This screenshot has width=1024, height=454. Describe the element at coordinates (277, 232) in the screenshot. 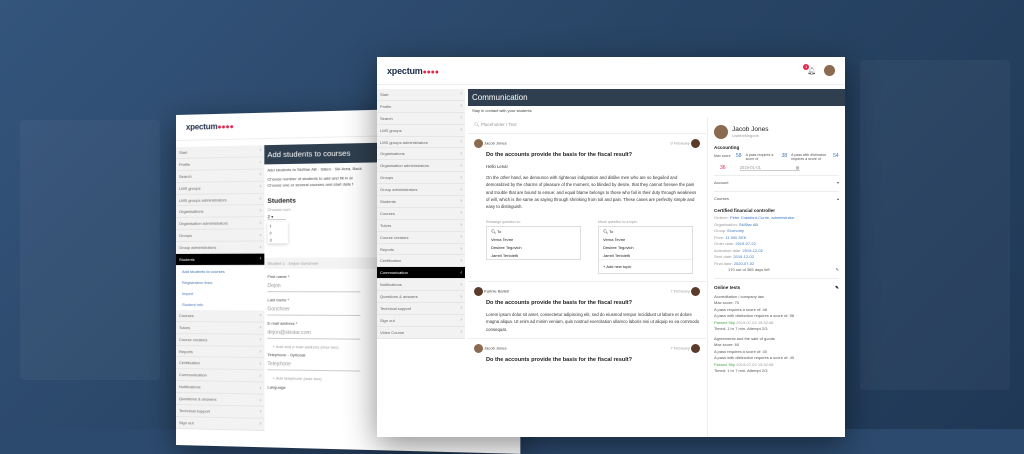

I see `num-dropdown: 123` at that location.